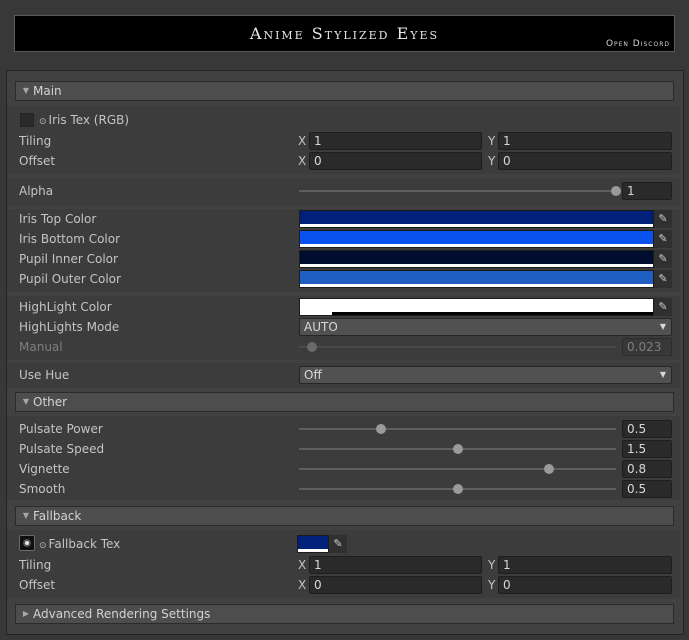 This screenshot has width=689, height=640. I want to click on vignette-slider-thumb, so click(549, 469).